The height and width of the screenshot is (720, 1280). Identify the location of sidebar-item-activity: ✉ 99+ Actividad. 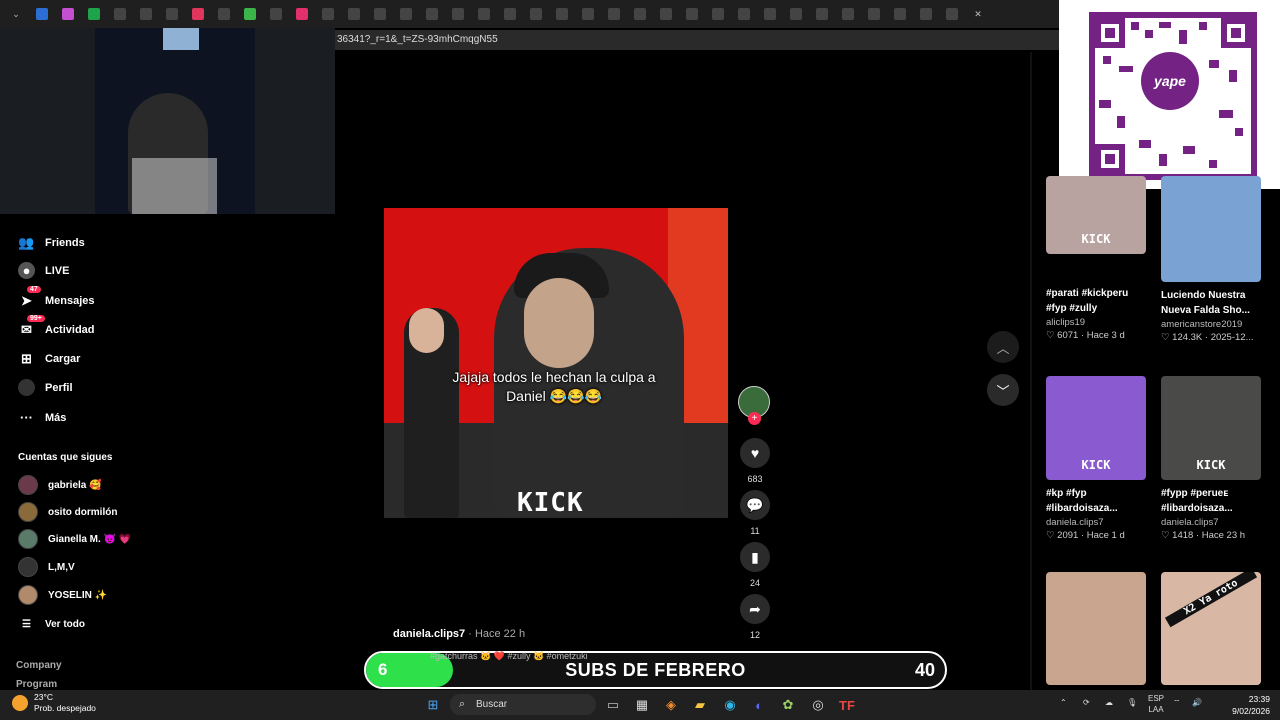
(56, 326).